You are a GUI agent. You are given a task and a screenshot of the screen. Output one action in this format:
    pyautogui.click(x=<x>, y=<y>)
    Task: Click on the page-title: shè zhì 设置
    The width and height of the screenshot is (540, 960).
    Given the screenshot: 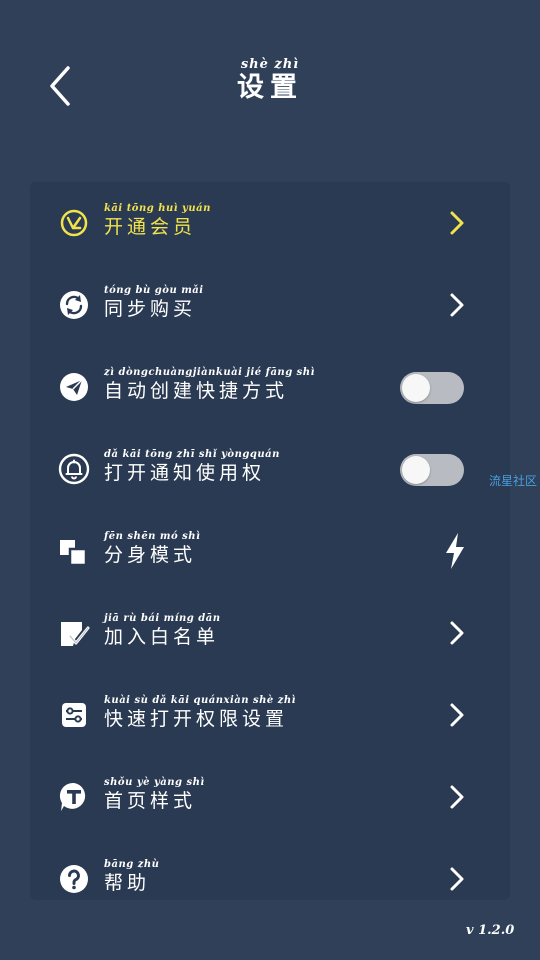 What is the action you would take?
    pyautogui.click(x=270, y=80)
    